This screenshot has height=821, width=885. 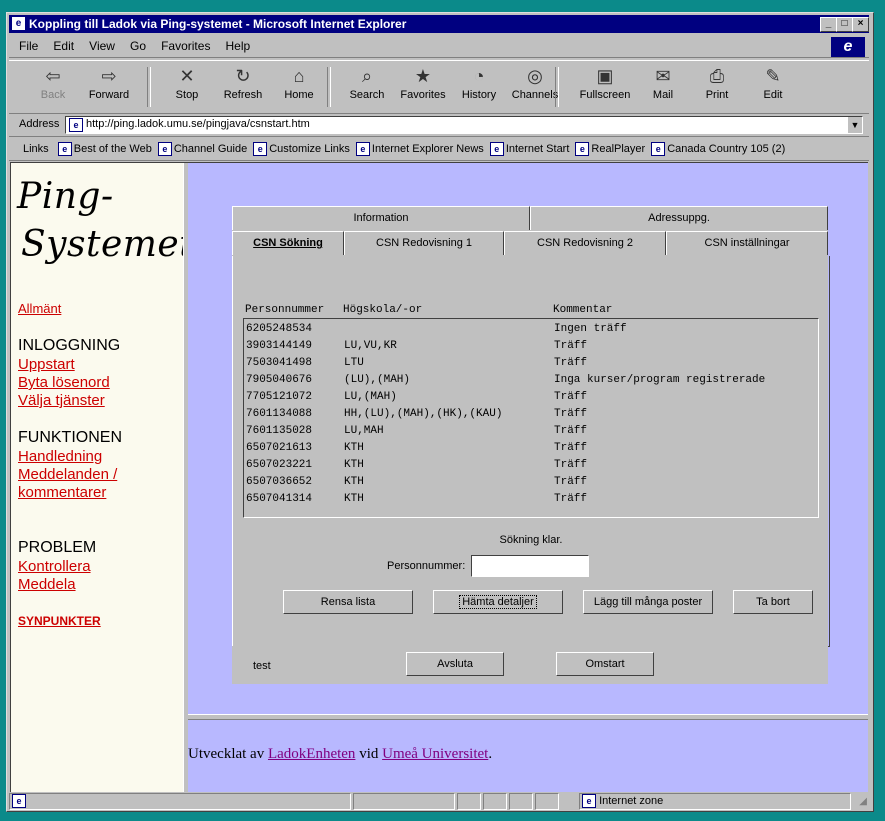 I want to click on fullscreen-button: ▣ Fullscreen, so click(x=605, y=86).